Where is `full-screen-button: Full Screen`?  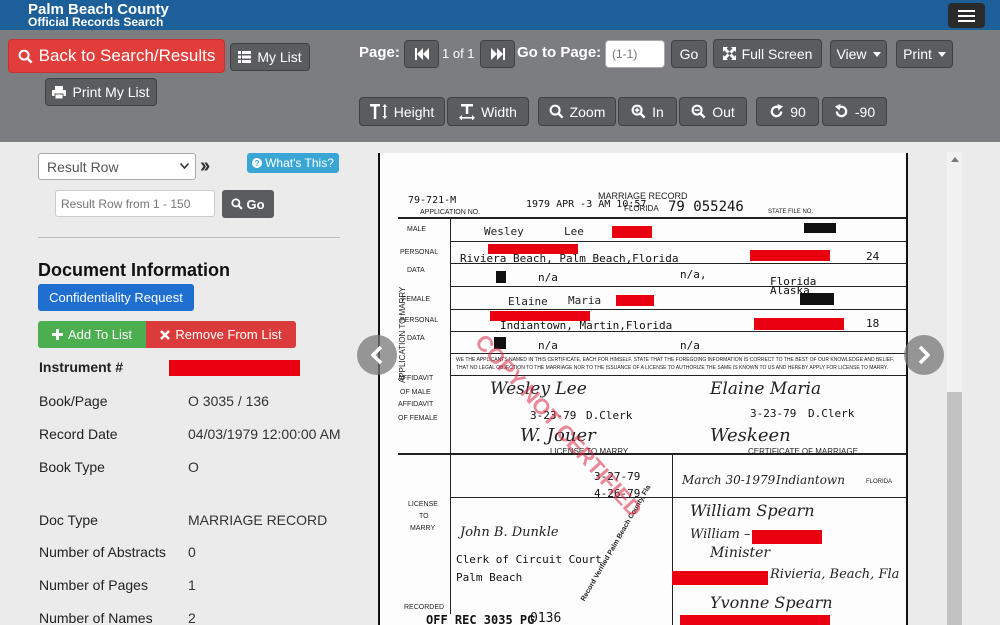 full-screen-button: Full Screen is located at coordinates (767, 53).